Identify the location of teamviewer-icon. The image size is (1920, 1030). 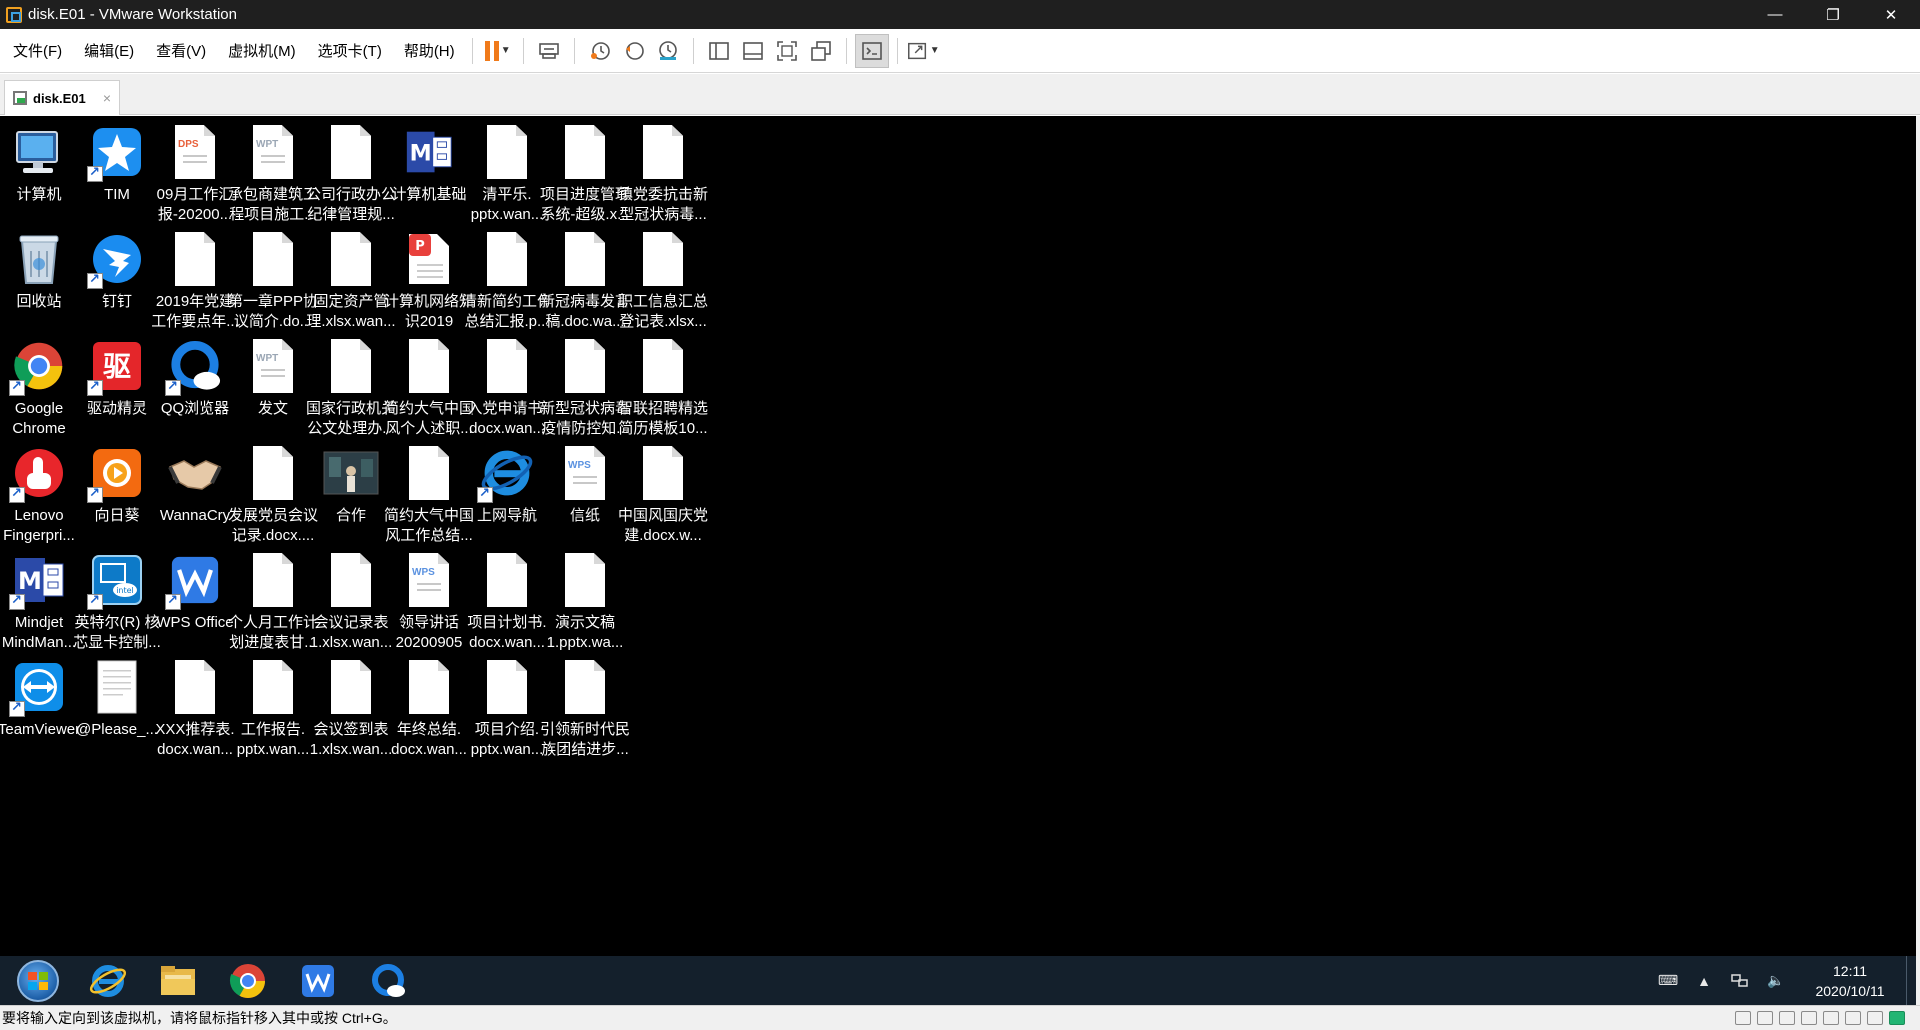
(39, 687).